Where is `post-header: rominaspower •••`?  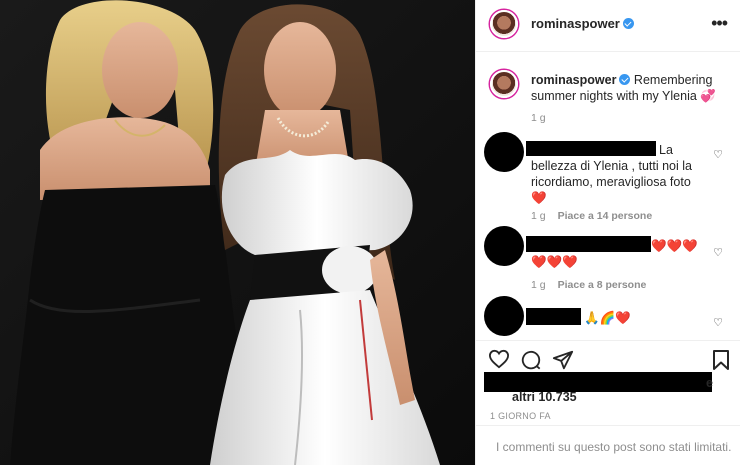
post-header: rominaspower ••• is located at coordinates (608, 26).